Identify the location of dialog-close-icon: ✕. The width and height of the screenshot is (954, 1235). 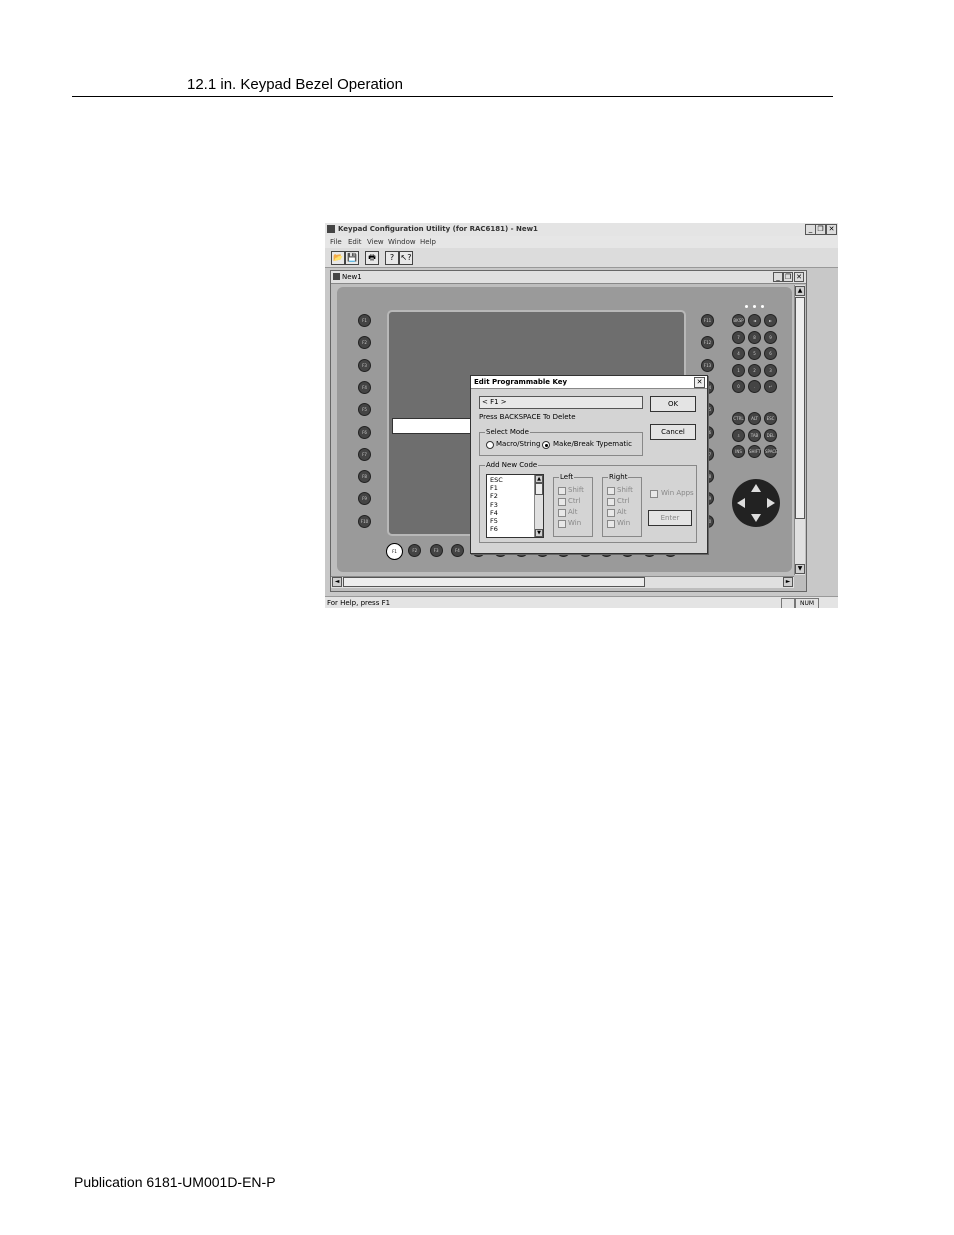
(699, 382).